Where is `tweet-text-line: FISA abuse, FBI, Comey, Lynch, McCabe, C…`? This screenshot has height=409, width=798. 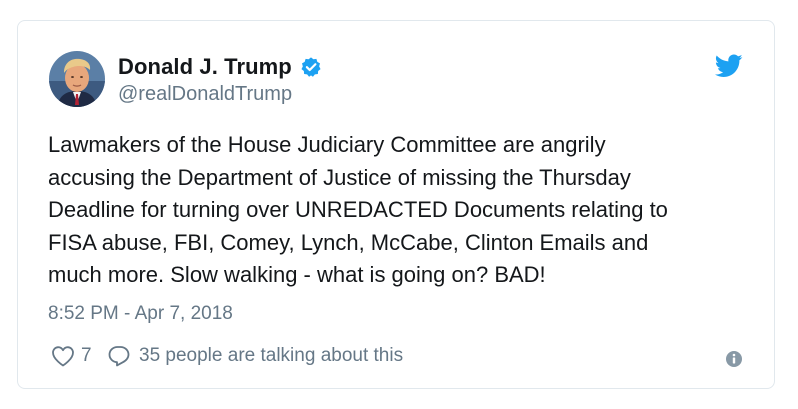
tweet-text-line: FISA abuse, FBI, Comey, Lynch, McCabe, C… is located at coordinates (348, 242).